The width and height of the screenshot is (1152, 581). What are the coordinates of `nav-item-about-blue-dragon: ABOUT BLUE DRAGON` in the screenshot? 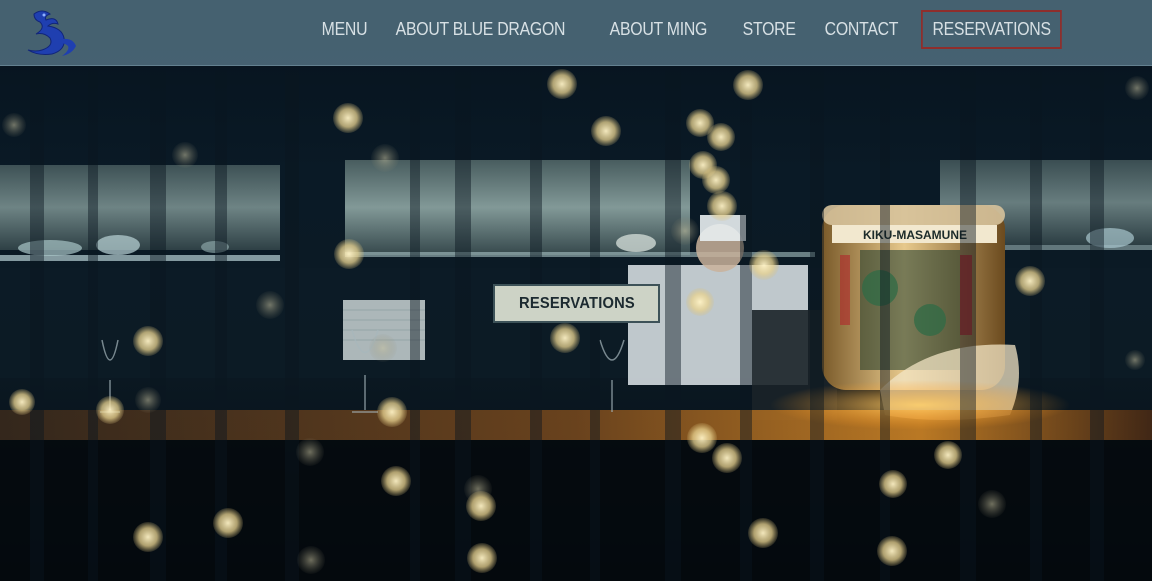 It's located at (480, 29).